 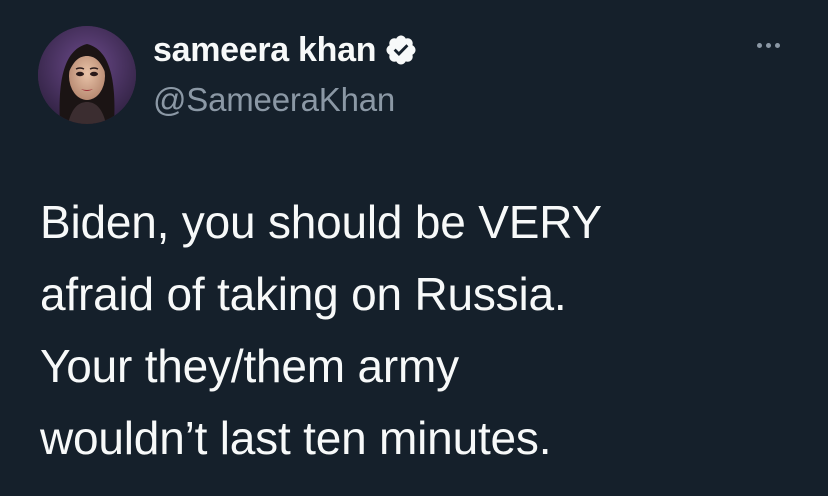 I want to click on author-display-name: sameera khan, so click(x=265, y=50).